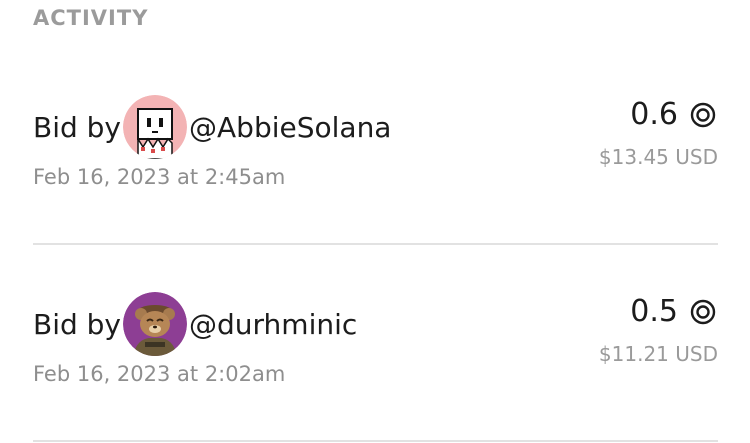  I want to click on bidder-username: @AbbieSolana, so click(290, 127).